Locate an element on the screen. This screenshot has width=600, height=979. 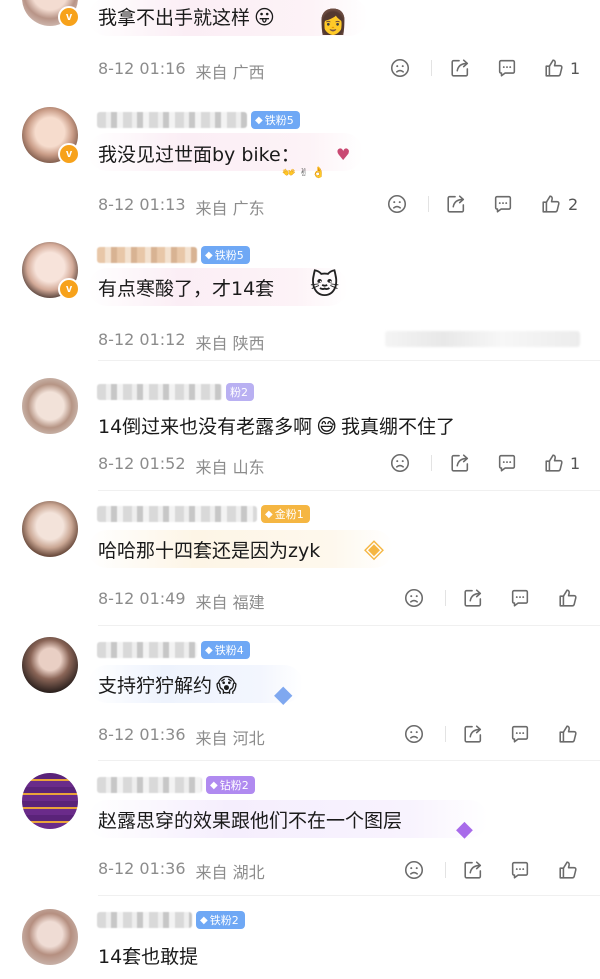
comment-location: 来自 广东 is located at coordinates (230, 208).